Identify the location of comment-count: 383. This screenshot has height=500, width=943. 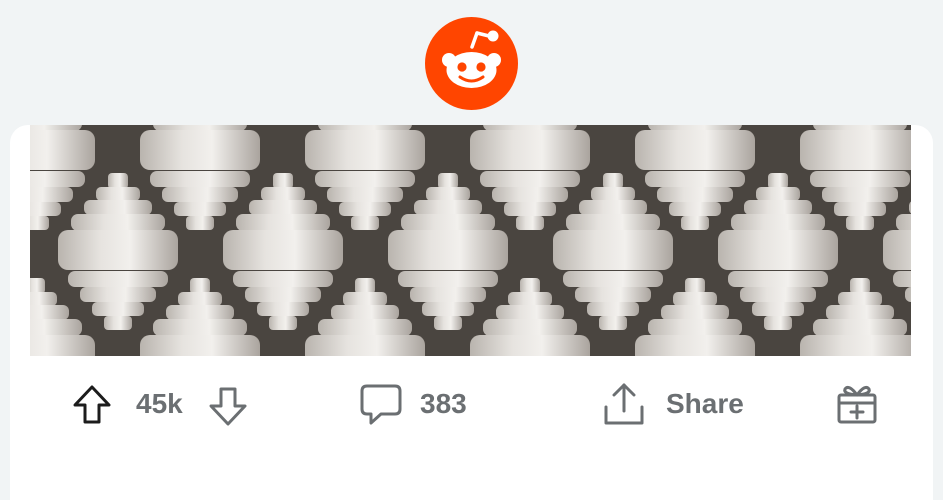
(443, 404).